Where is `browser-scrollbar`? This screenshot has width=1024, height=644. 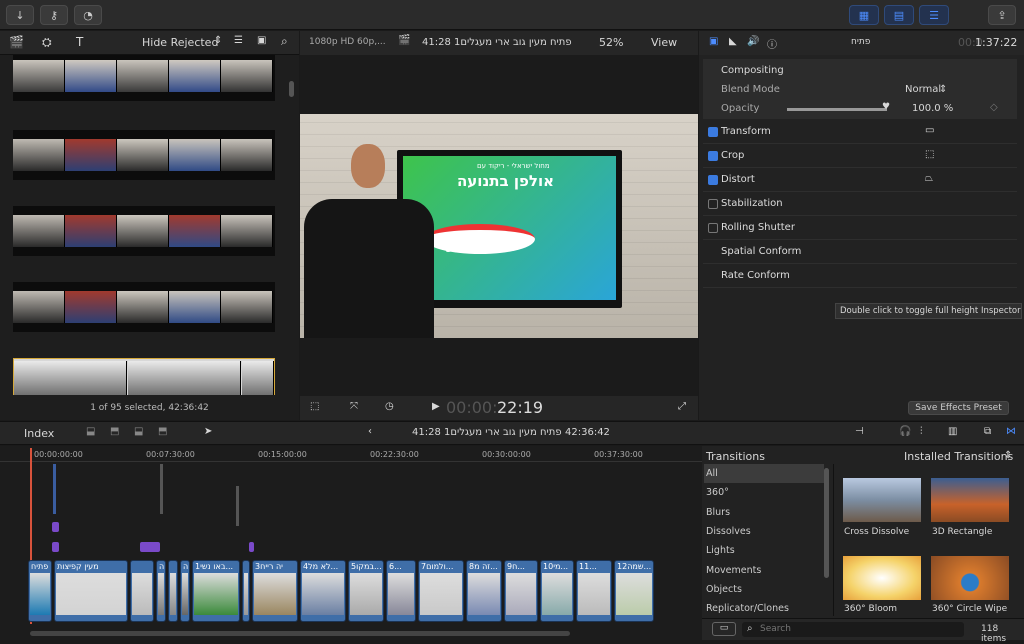
browser-scrollbar is located at coordinates (291, 89).